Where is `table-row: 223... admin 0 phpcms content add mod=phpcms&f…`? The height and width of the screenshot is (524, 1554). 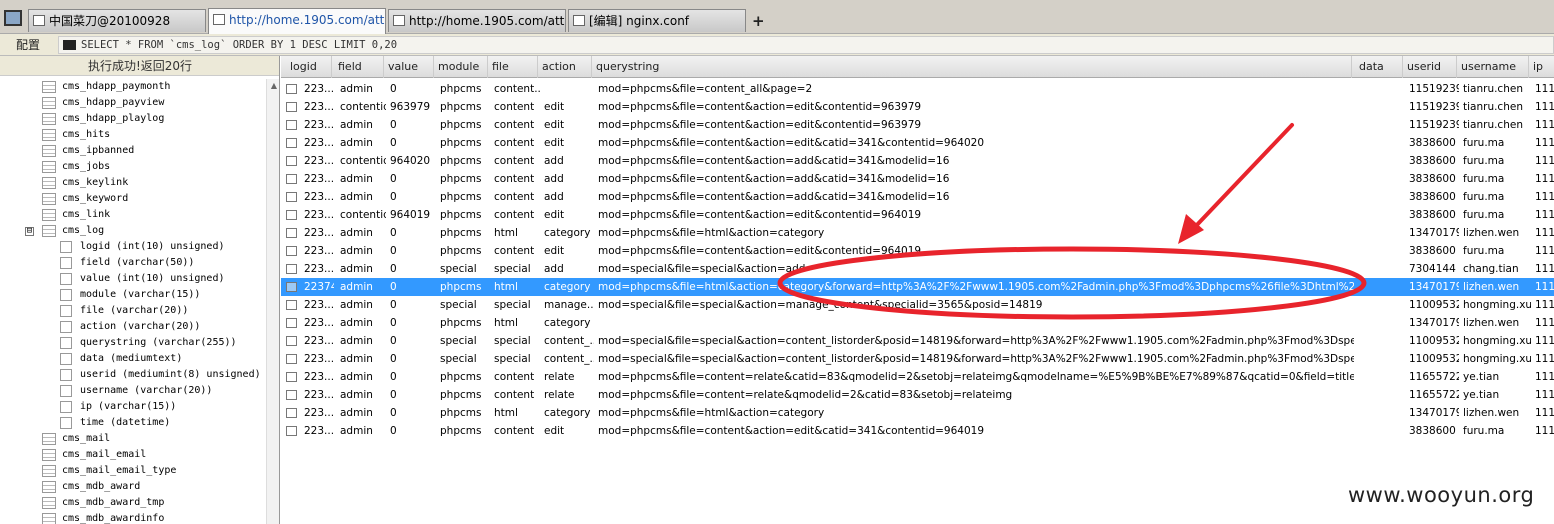
table-row: 223... admin 0 phpcms content add mod=phpcms&f… is located at coordinates (917, 197).